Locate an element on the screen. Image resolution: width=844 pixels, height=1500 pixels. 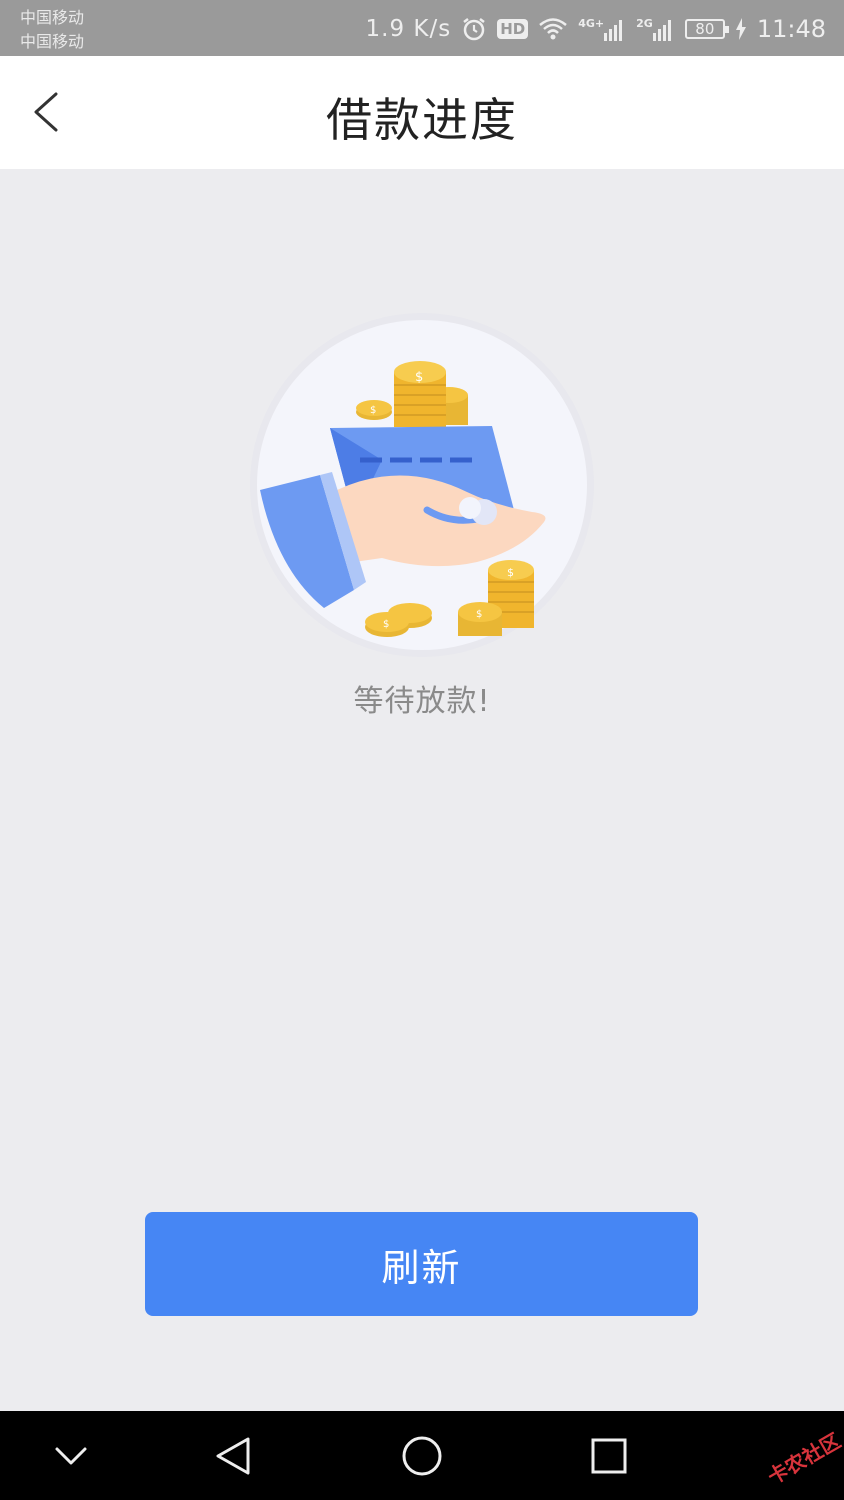
carrier-1: 中国移动 is located at coordinates (52, 17).